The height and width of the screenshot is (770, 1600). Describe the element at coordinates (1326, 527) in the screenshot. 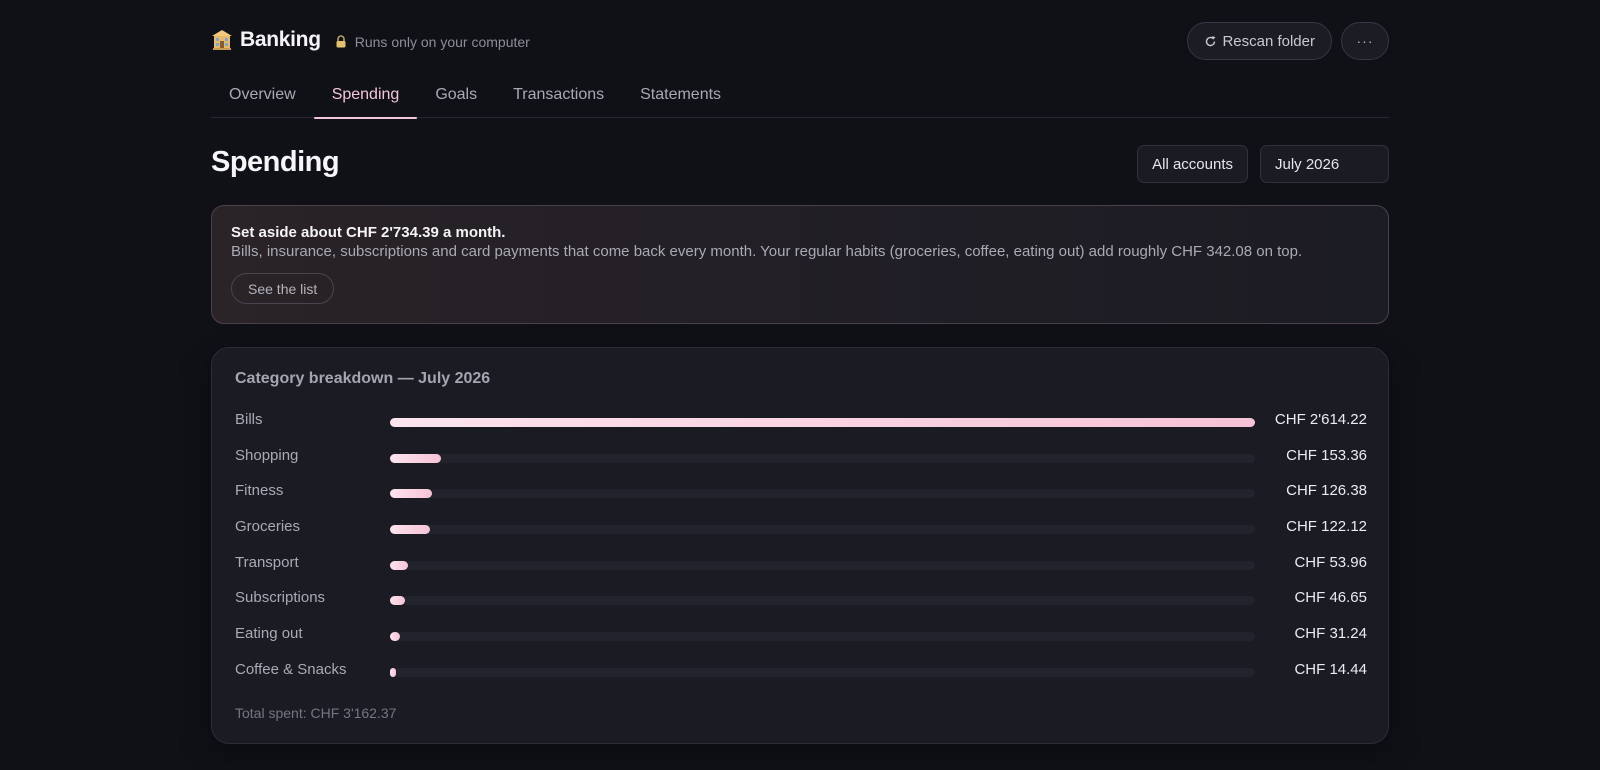

I see `category-amount: CHF 122.12` at that location.